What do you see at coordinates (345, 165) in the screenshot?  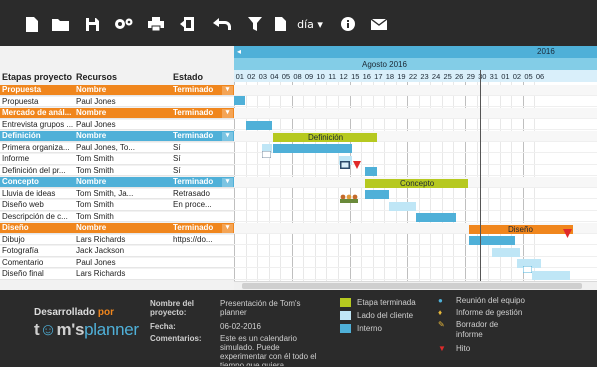 I see `report-icon` at bounding box center [345, 165].